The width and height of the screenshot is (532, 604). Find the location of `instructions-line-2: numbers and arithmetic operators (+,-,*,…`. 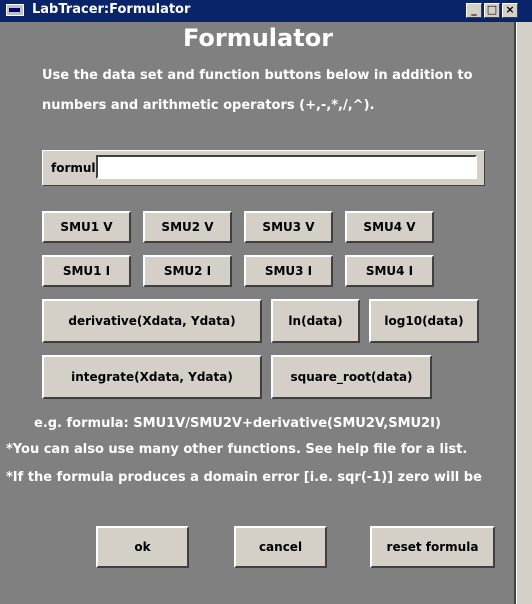

instructions-line-2: numbers and arithmetic operators (+,-,*,… is located at coordinates (208, 105).